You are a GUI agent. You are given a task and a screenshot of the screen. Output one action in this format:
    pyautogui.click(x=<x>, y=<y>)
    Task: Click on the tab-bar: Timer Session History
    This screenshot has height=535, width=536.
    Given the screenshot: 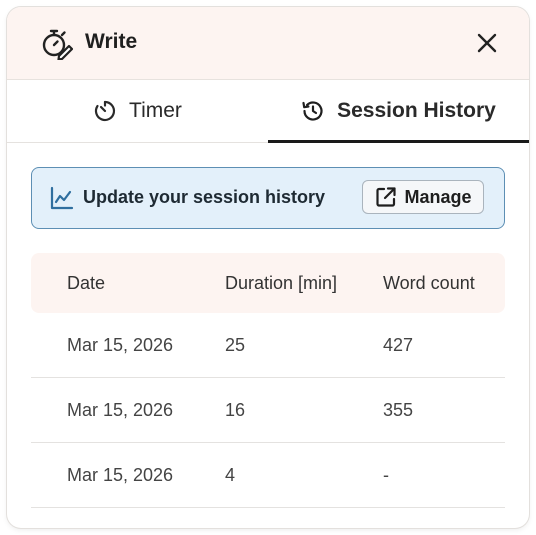 What is the action you would take?
    pyautogui.click(x=268, y=111)
    